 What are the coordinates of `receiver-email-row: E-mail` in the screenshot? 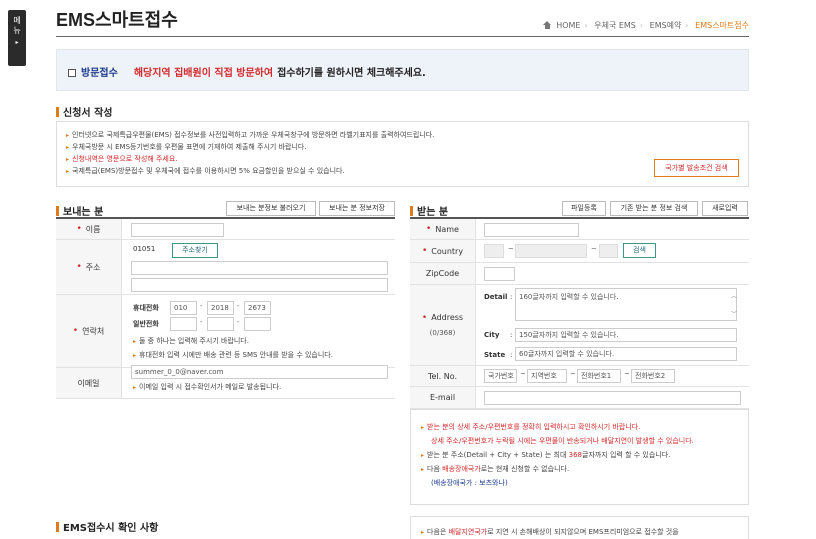 It's located at (579, 398).